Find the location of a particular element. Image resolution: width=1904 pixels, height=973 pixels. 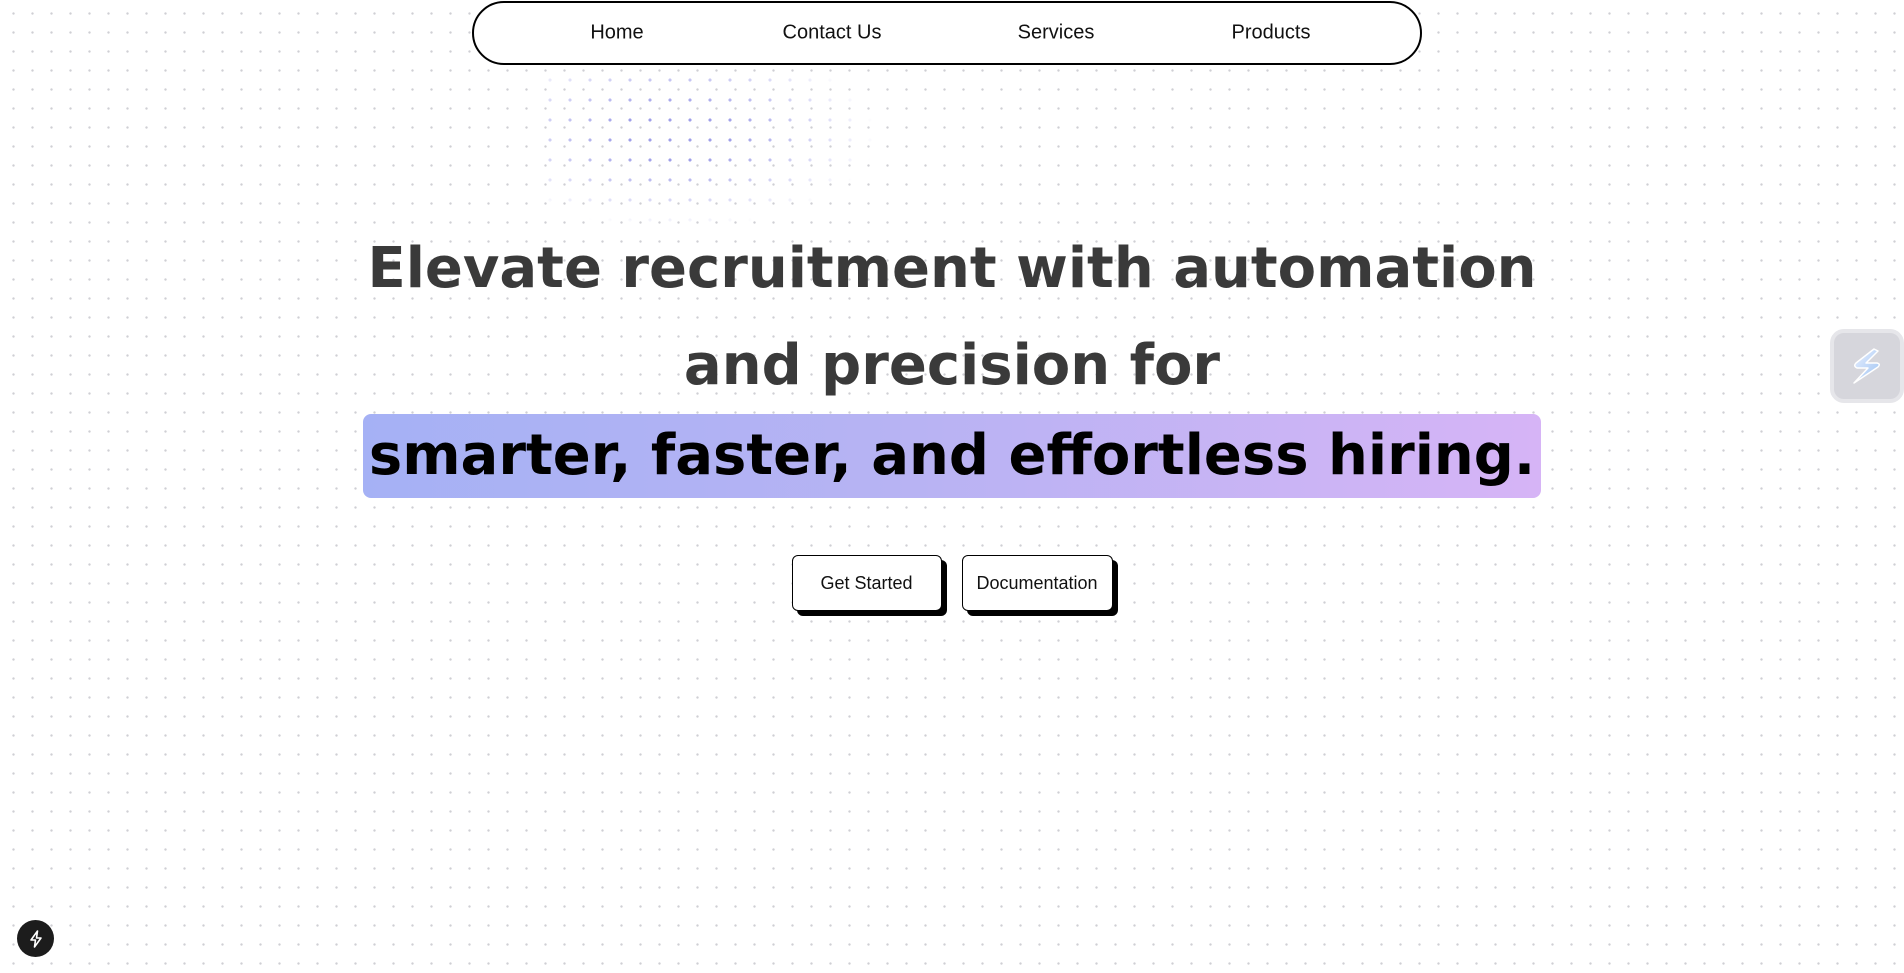

nav-services-link: Services is located at coordinates (1056, 33).